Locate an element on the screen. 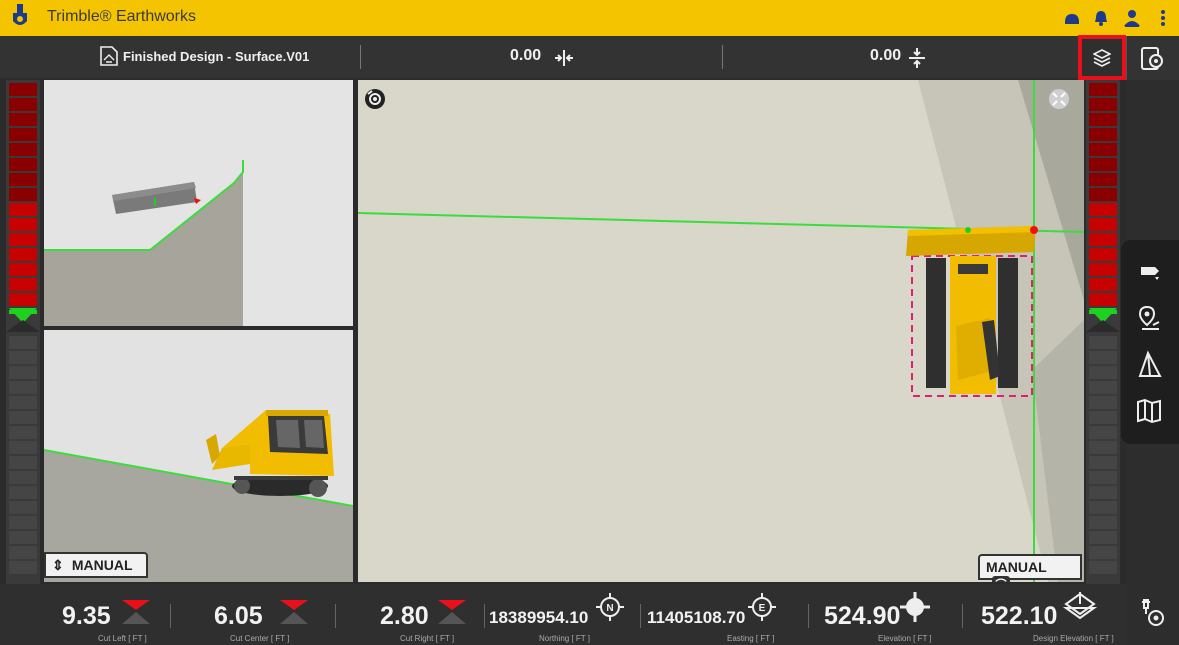 The height and width of the screenshot is (645, 1179). steering-icon: ⌒ is located at coordinates (1001, 579).